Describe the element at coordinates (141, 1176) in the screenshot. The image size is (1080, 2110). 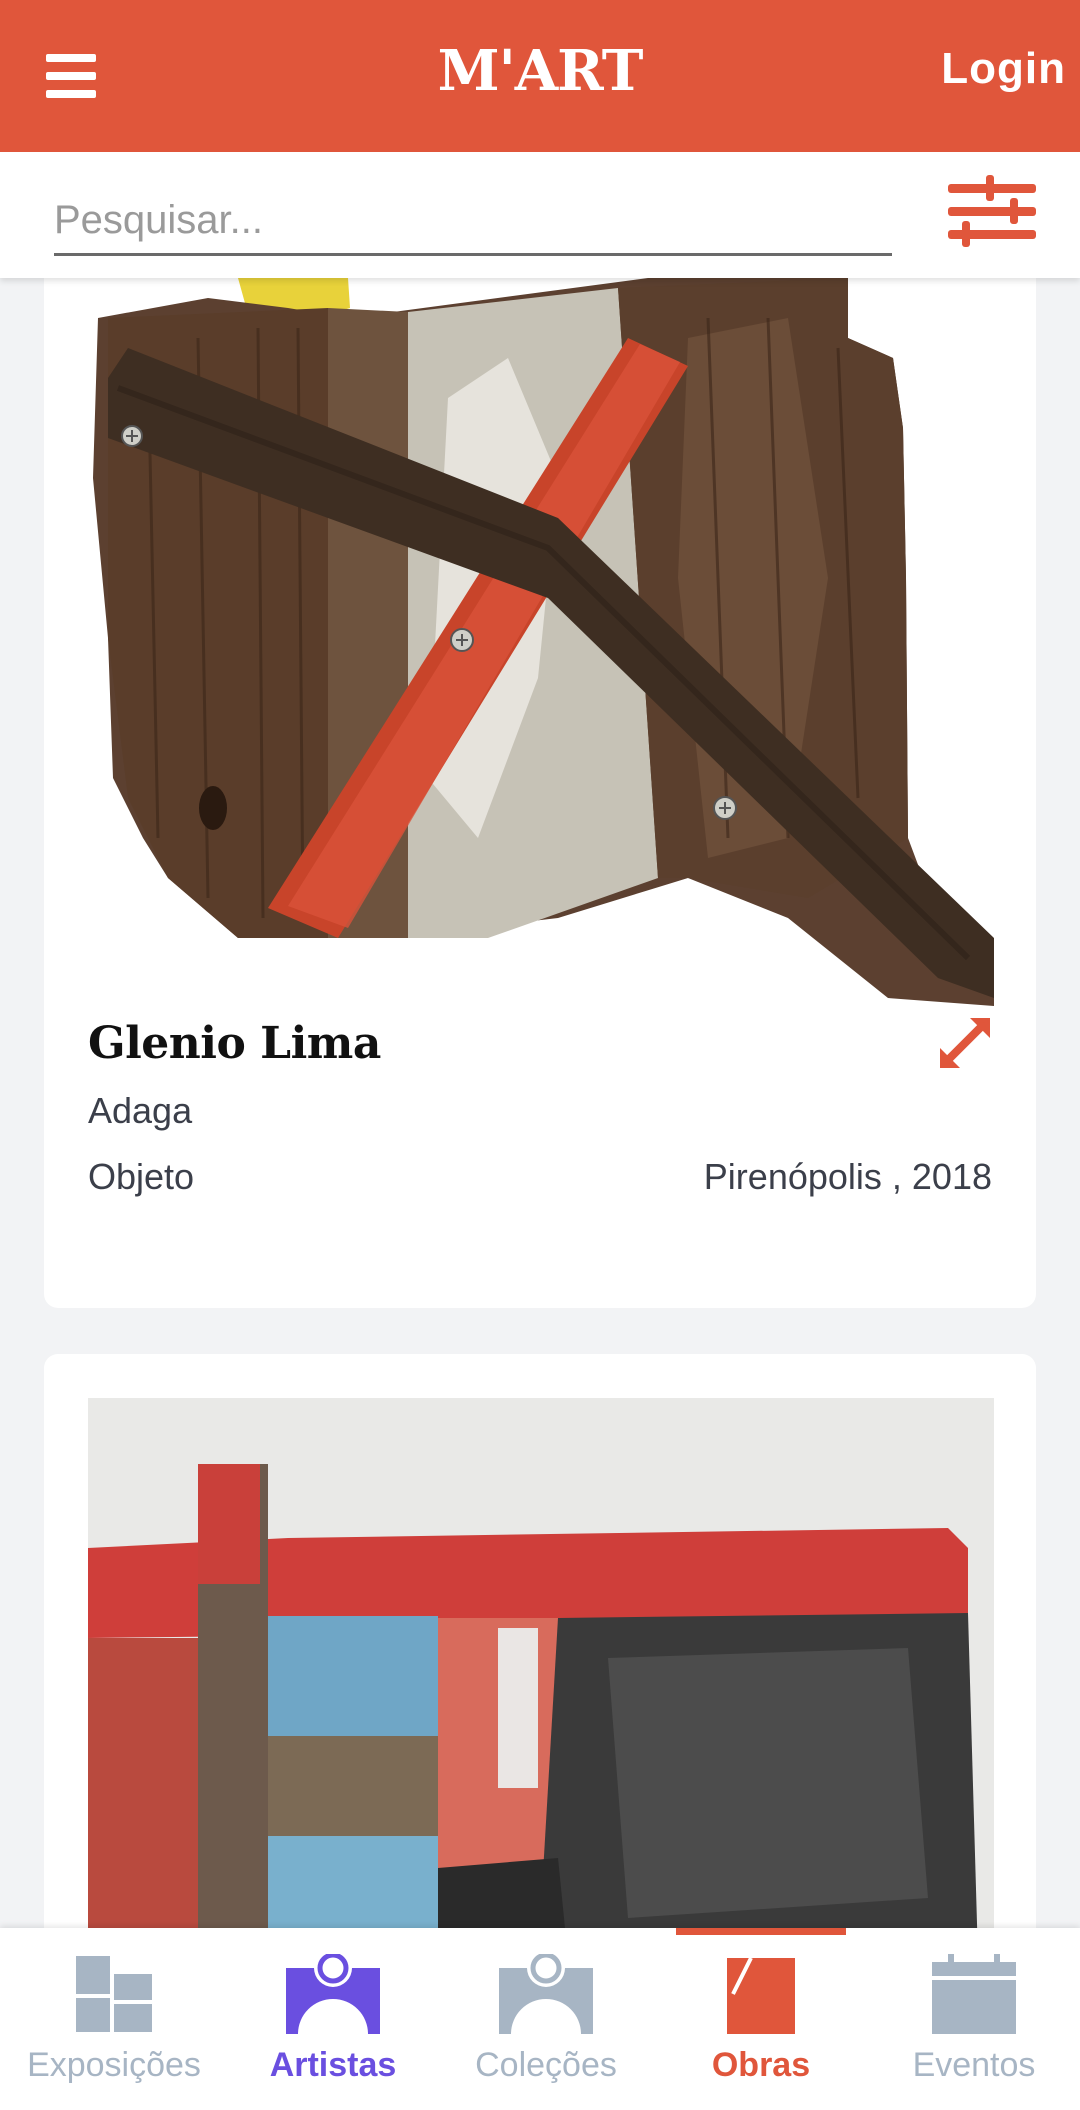
I see `artwork-type: Objeto` at that location.